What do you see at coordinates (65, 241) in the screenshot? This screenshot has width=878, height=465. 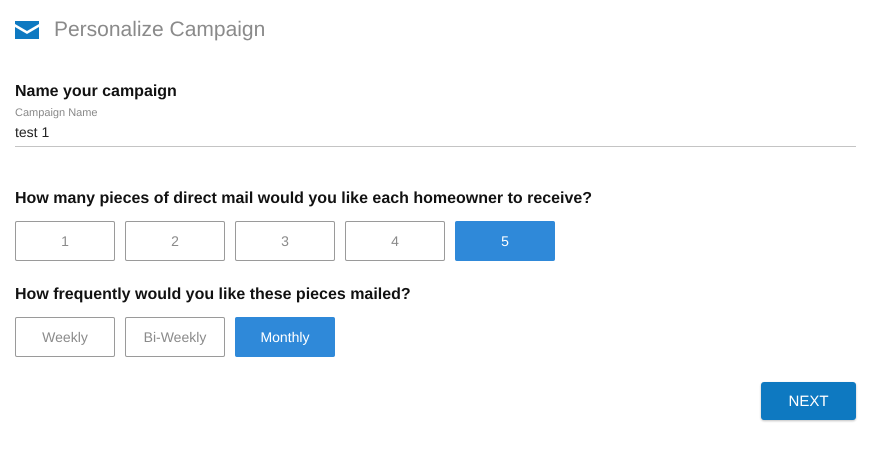 I see `option-button: 1` at bounding box center [65, 241].